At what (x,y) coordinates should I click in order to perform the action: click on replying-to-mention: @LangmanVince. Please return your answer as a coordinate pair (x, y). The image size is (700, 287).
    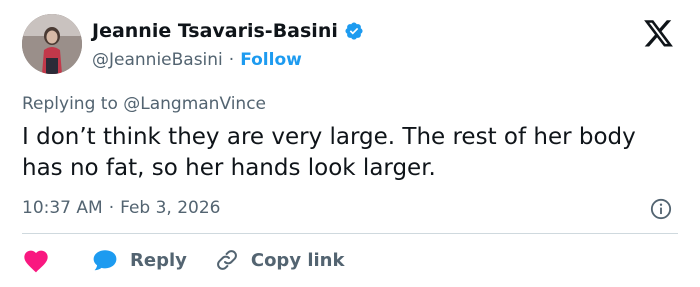
    Looking at the image, I should click on (194, 104).